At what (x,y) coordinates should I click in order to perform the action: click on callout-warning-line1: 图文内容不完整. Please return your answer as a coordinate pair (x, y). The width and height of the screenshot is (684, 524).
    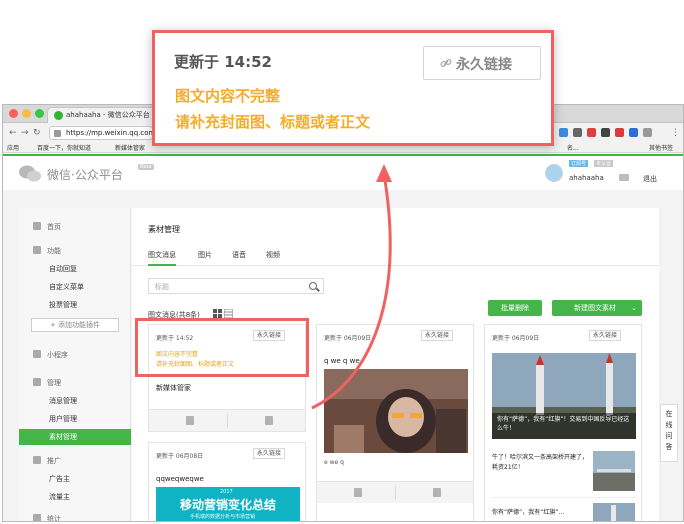
    Looking at the image, I should click on (228, 96).